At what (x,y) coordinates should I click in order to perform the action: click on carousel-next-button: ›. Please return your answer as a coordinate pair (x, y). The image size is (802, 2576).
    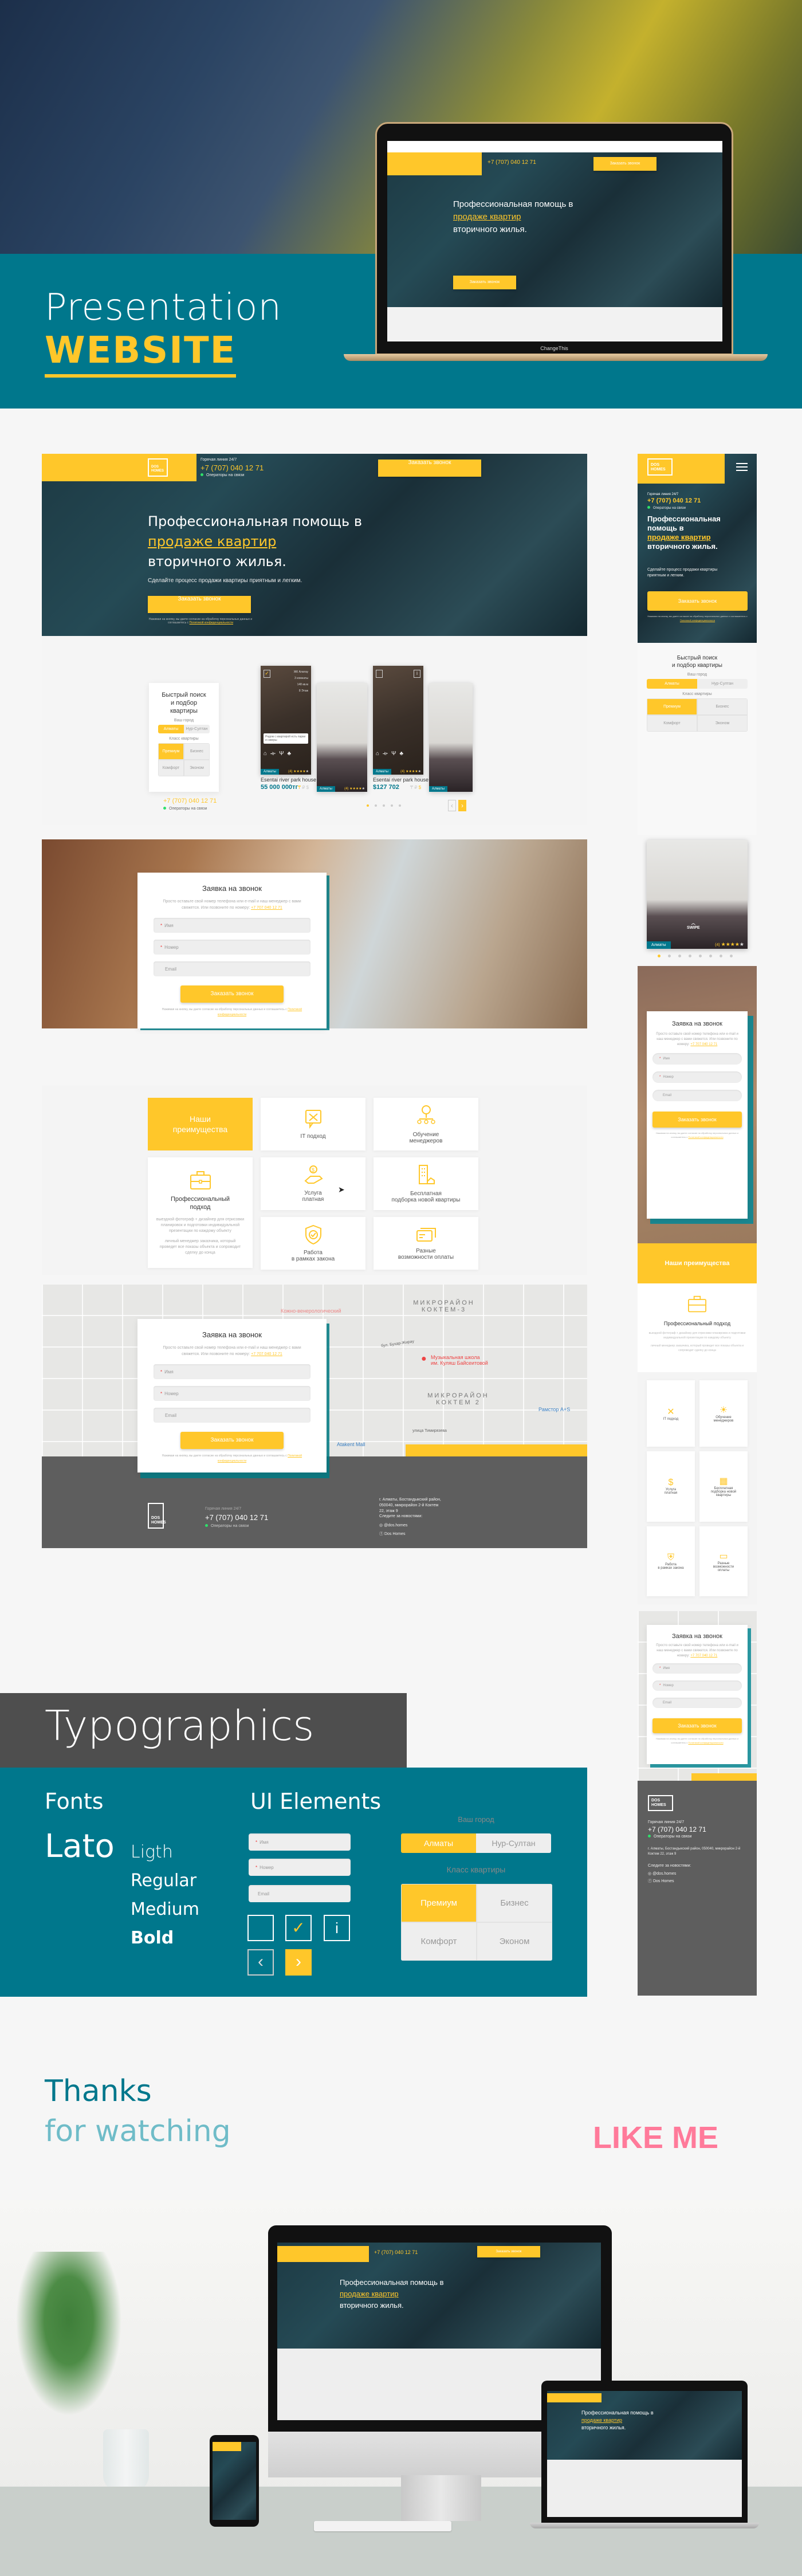
    Looking at the image, I should click on (462, 806).